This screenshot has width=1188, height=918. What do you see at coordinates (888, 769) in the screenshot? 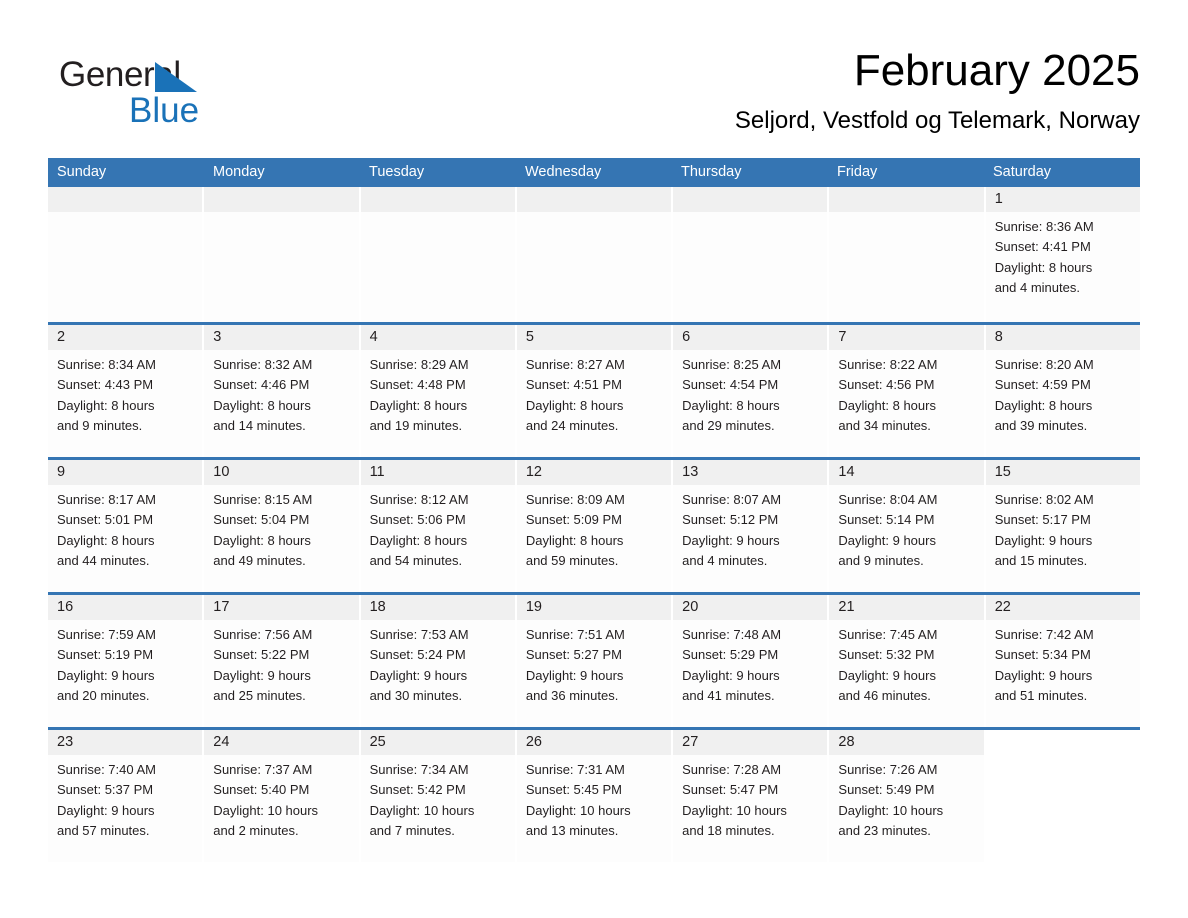
I see `sunrise-text: Sunrise: 7:26 AM` at bounding box center [888, 769].